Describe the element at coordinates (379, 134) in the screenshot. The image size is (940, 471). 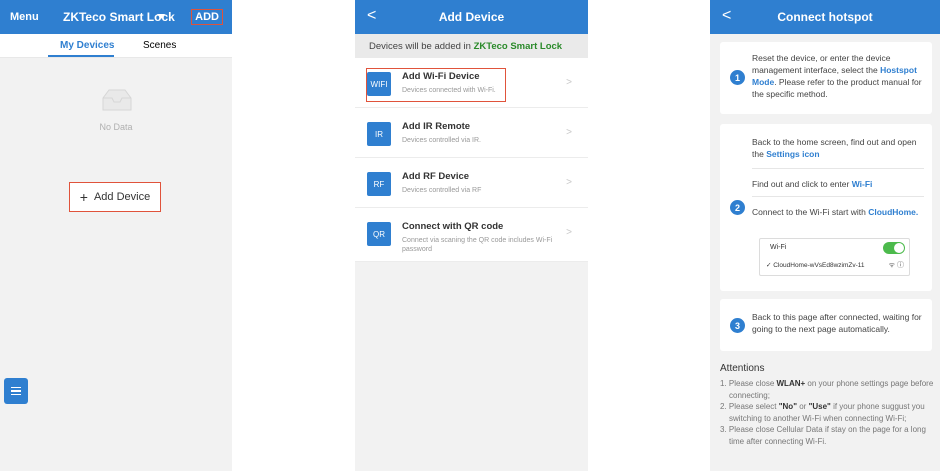
I see `ir-icon: IR` at that location.